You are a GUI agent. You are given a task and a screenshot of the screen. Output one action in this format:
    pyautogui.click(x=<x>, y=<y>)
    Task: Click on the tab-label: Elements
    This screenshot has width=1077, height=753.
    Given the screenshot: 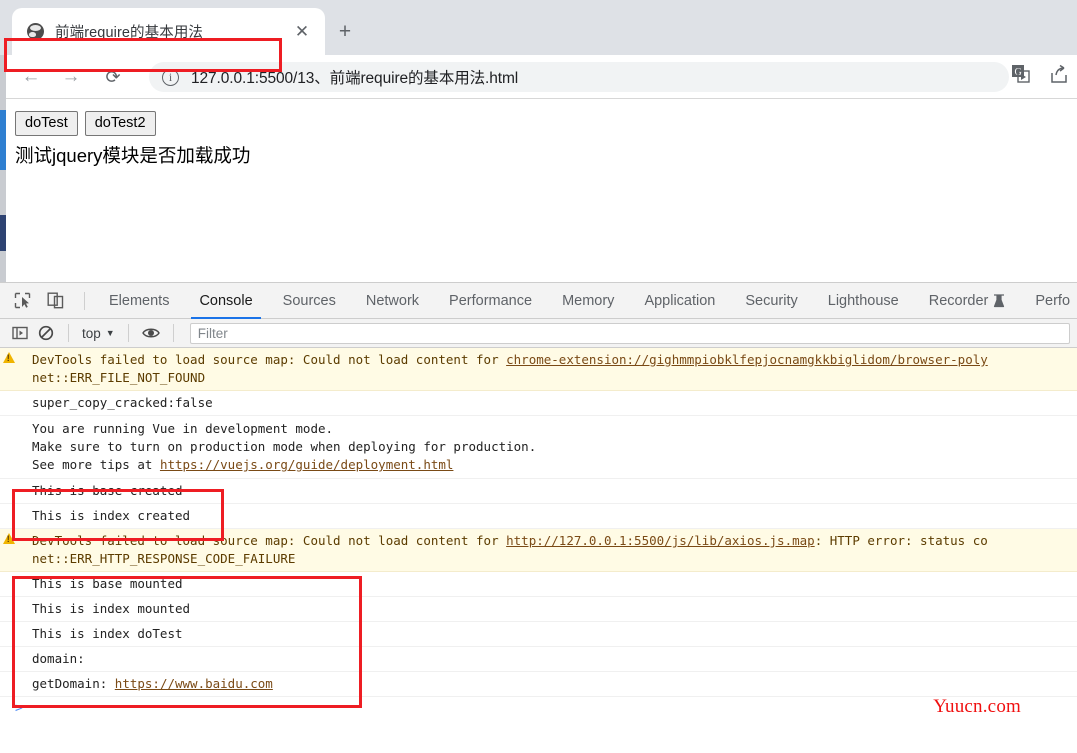 What is the action you would take?
    pyautogui.click(x=139, y=300)
    